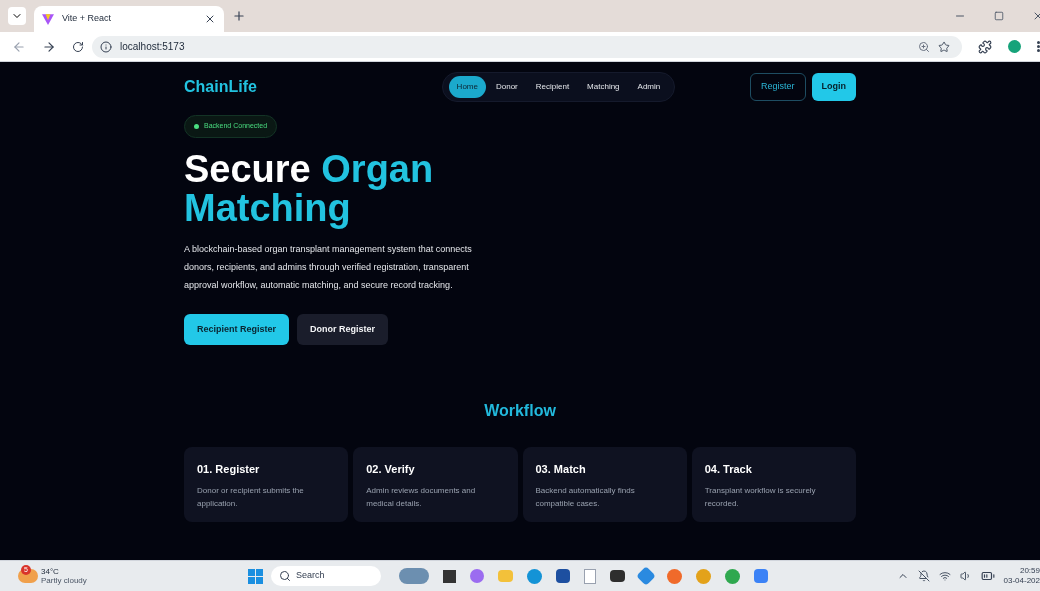 The image size is (1040, 591). What do you see at coordinates (1014, 46) in the screenshot?
I see `profile-avatar-icon` at bounding box center [1014, 46].